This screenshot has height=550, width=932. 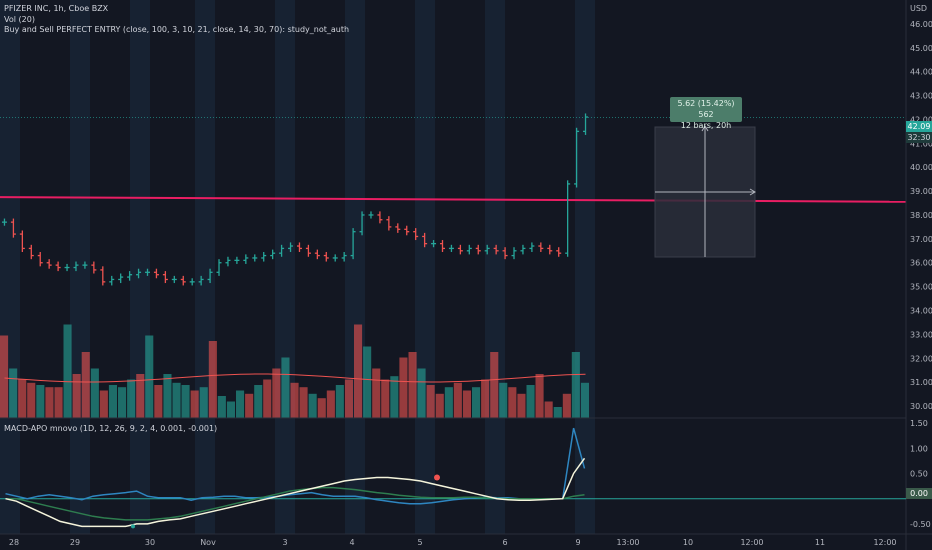 I want to click on measure-tool, so click(x=705, y=191).